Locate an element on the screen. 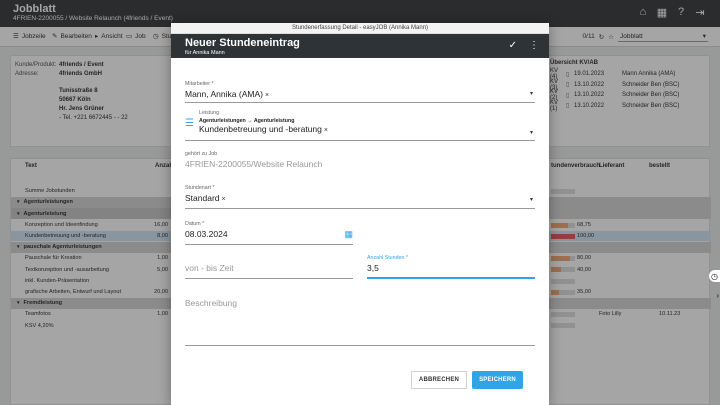  more-vert-icon: ⋮ is located at coordinates (534, 45).